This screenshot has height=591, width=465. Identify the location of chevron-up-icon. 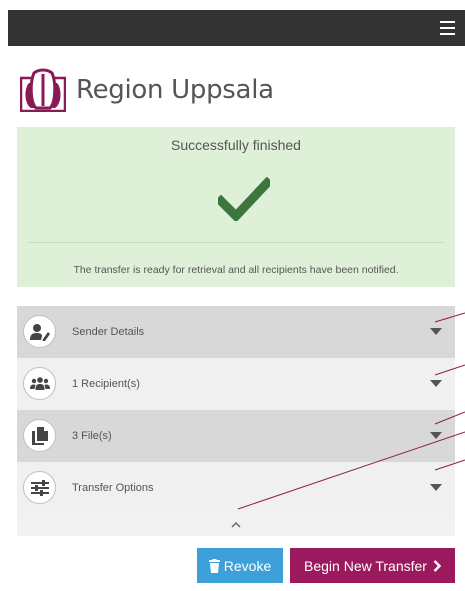
(236, 525).